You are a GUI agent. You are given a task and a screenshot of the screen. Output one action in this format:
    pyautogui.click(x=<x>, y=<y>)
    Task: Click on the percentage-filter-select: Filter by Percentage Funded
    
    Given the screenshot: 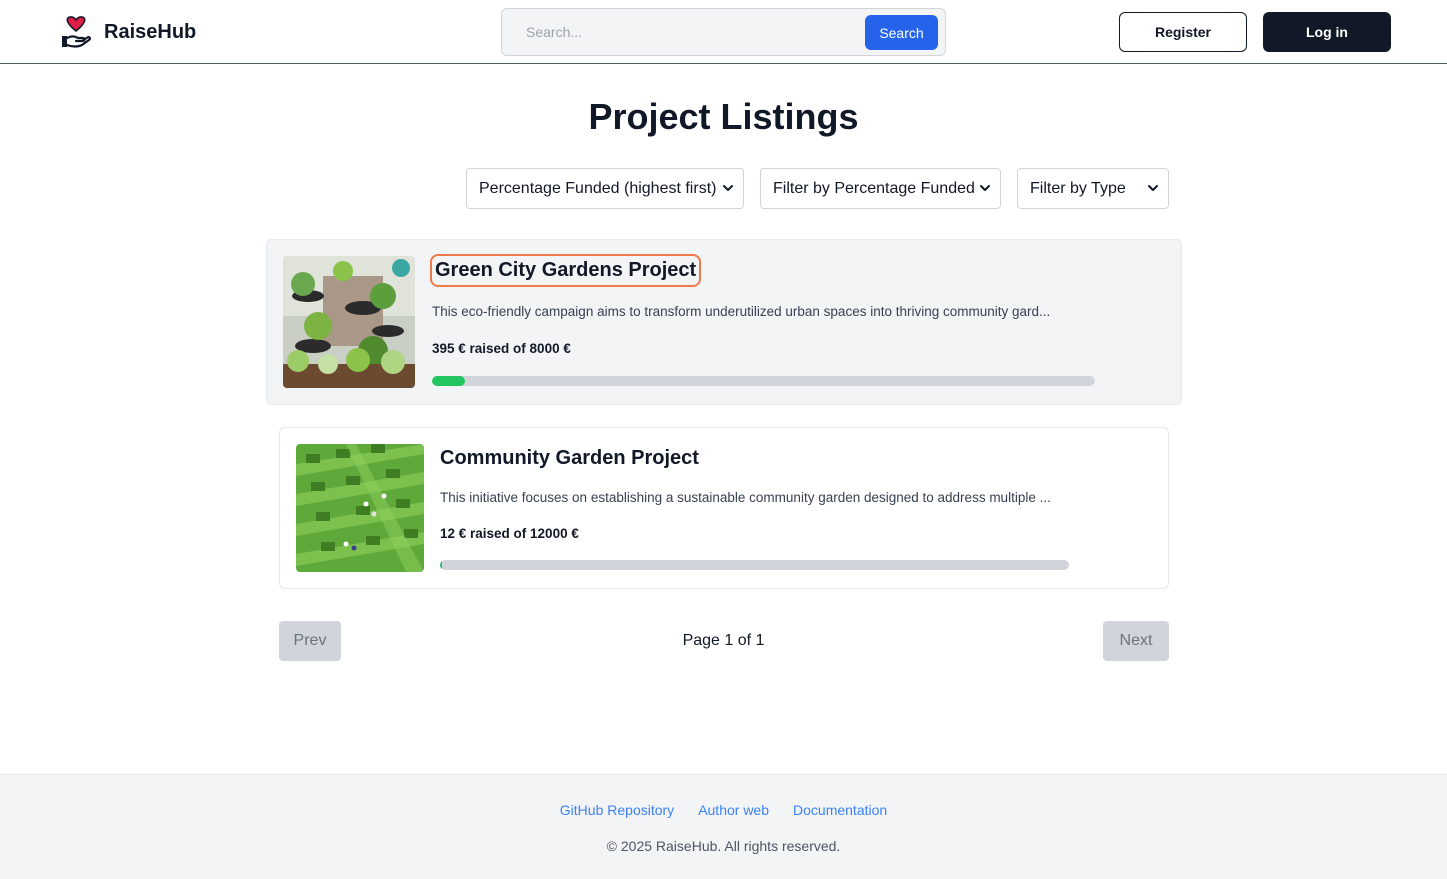 What is the action you would take?
    pyautogui.click(x=880, y=188)
    